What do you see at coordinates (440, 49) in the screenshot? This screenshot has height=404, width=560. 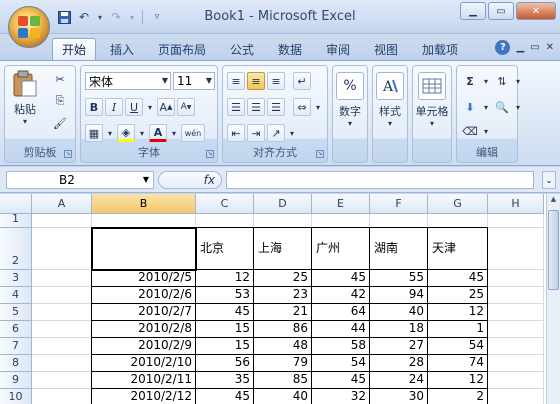 I see `tab-add-ins: 加载项` at bounding box center [440, 49].